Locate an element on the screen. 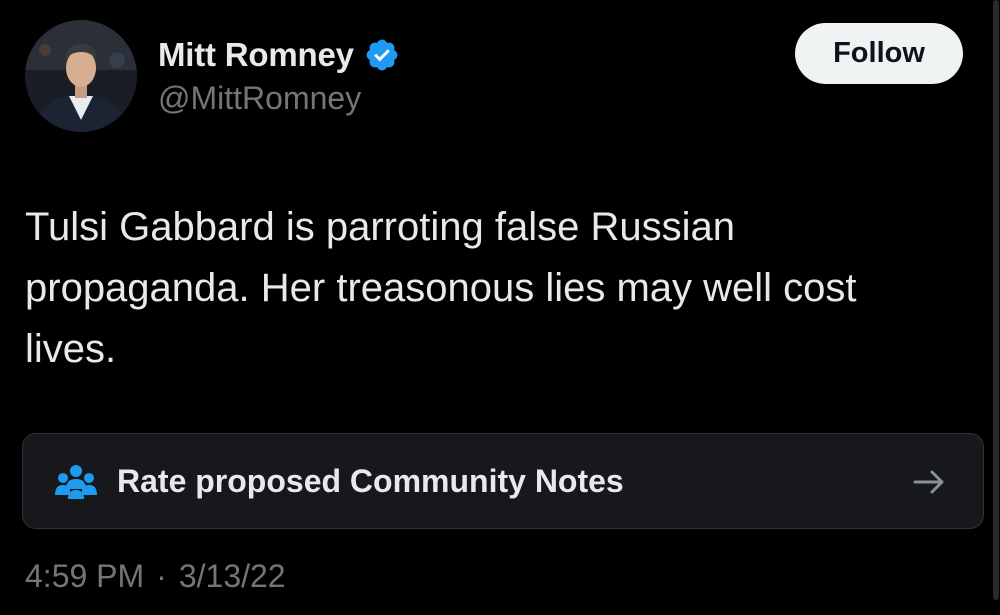 This screenshot has height=615, width=1000. tweet-time: 4:59 PM is located at coordinates (85, 576).